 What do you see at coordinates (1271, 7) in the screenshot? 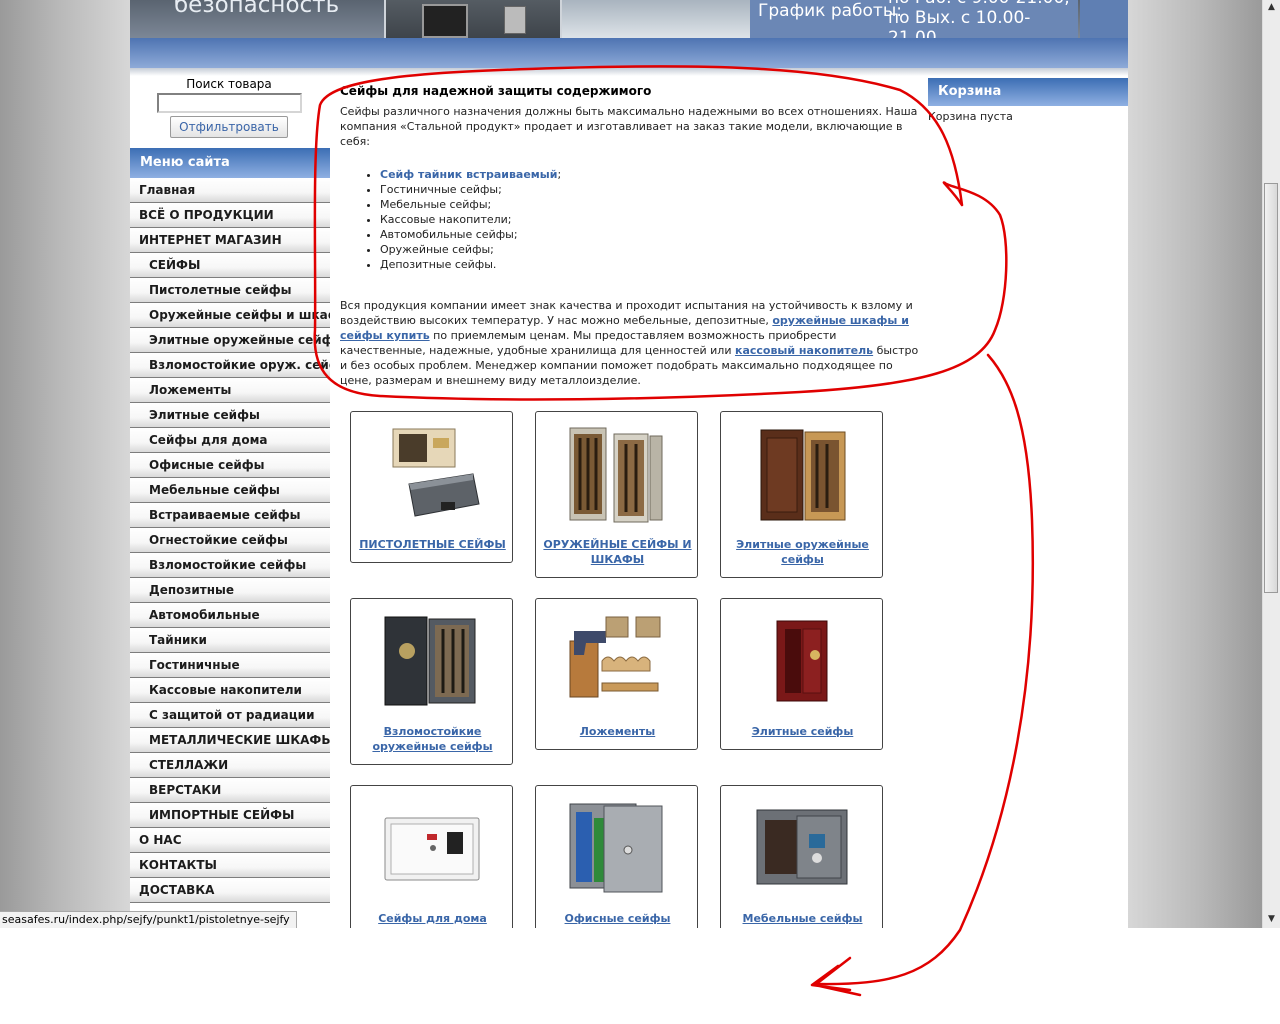
I see `scroll-up-icon: ▲` at bounding box center [1271, 7].